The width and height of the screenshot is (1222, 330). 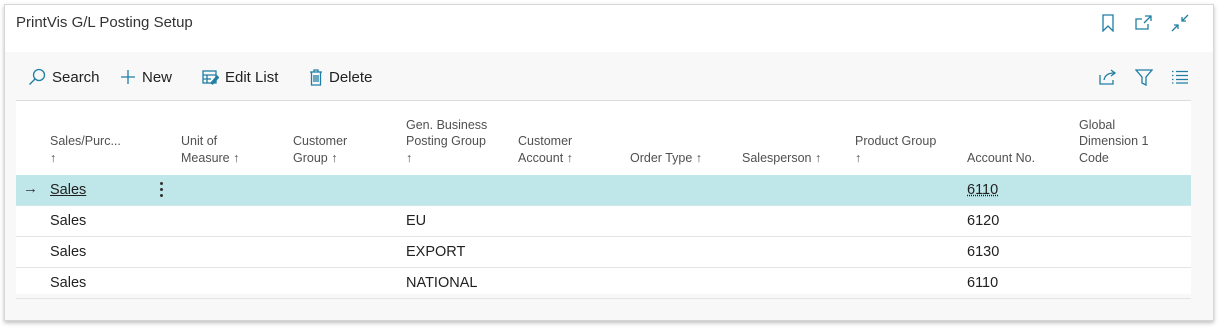 What do you see at coordinates (76, 77) in the screenshot?
I see `search-label: Search` at bounding box center [76, 77].